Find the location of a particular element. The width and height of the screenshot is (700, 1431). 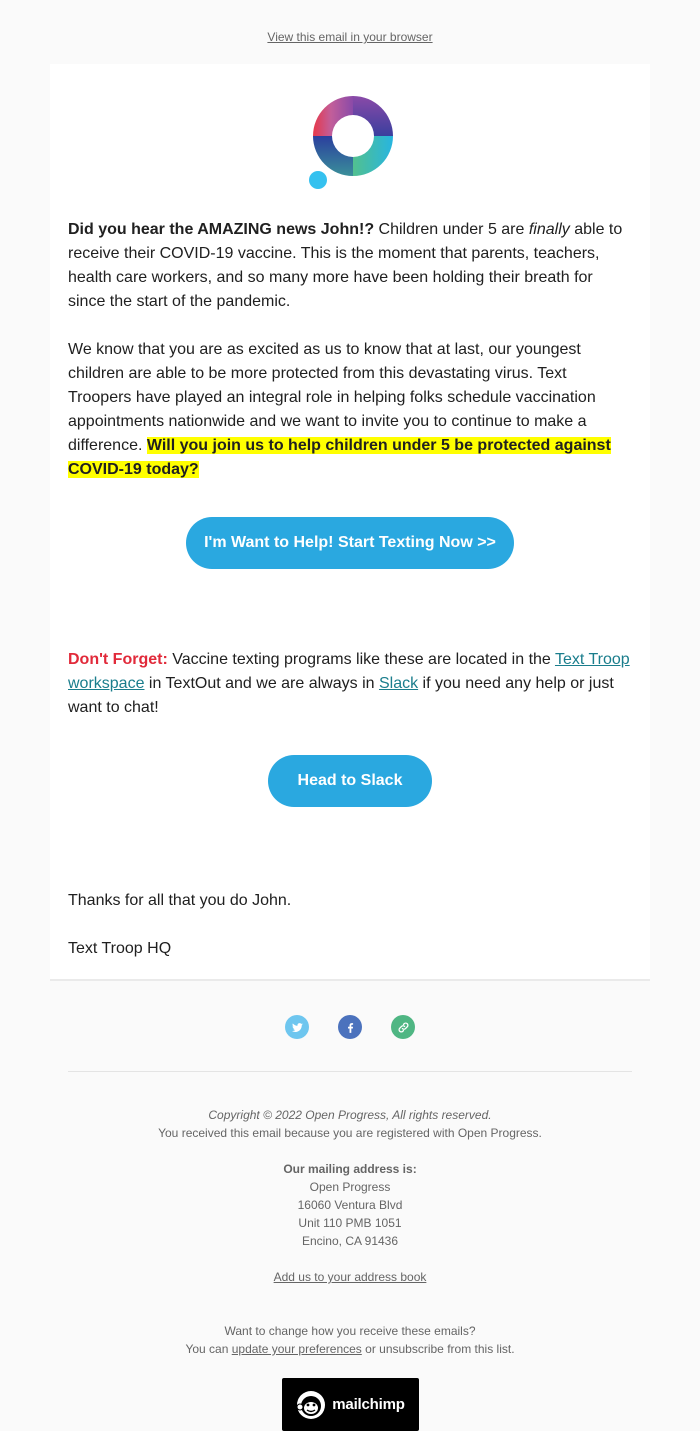

address-line: Unit 110 PMB 1051 is located at coordinates (350, 1223).